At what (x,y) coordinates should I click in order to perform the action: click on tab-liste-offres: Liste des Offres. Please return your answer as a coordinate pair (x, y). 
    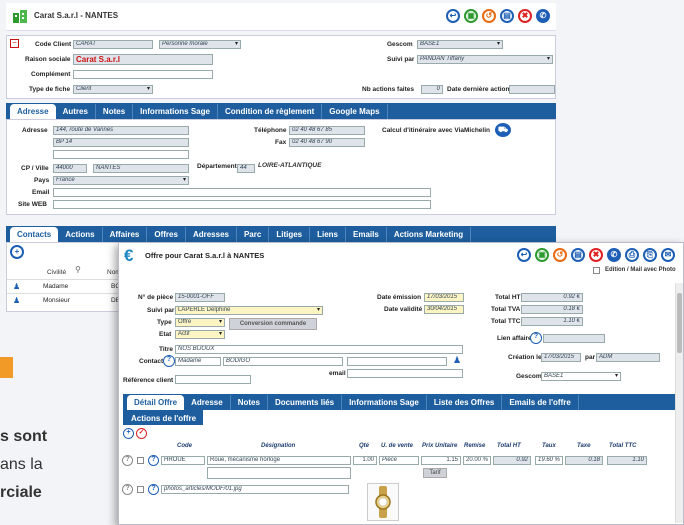
    Looking at the image, I should click on (465, 402).